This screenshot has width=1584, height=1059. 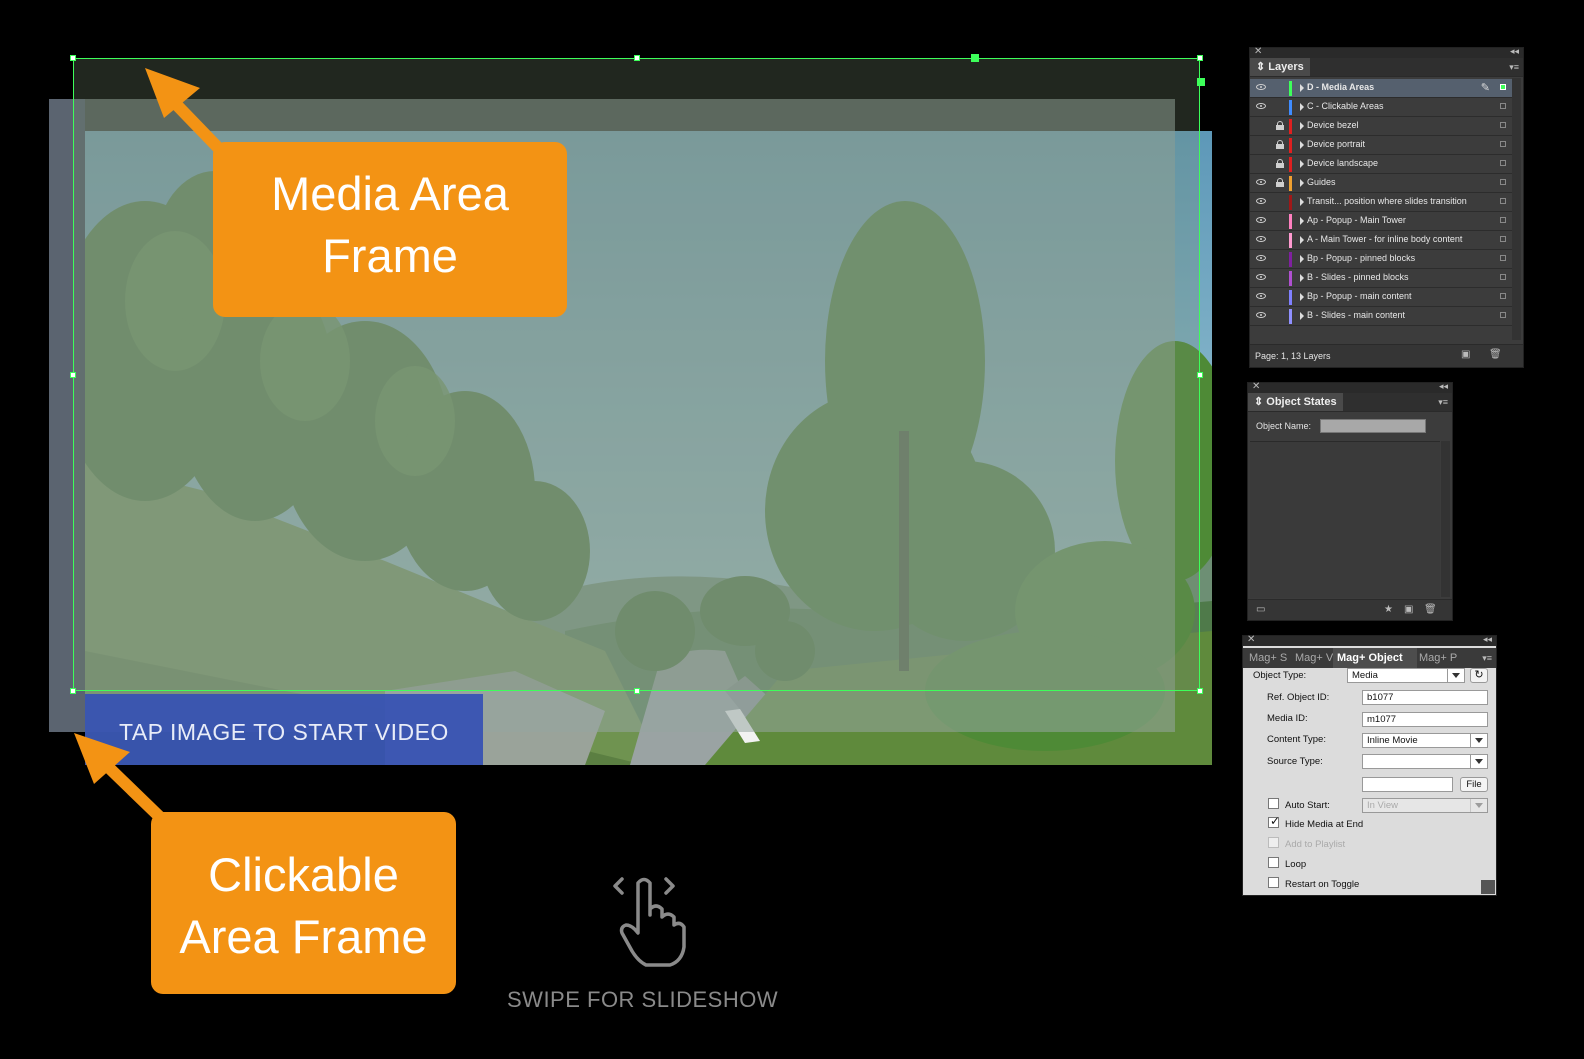 I want to click on tab-magplus-object: Mag+ Object, so click(x=1375, y=658).